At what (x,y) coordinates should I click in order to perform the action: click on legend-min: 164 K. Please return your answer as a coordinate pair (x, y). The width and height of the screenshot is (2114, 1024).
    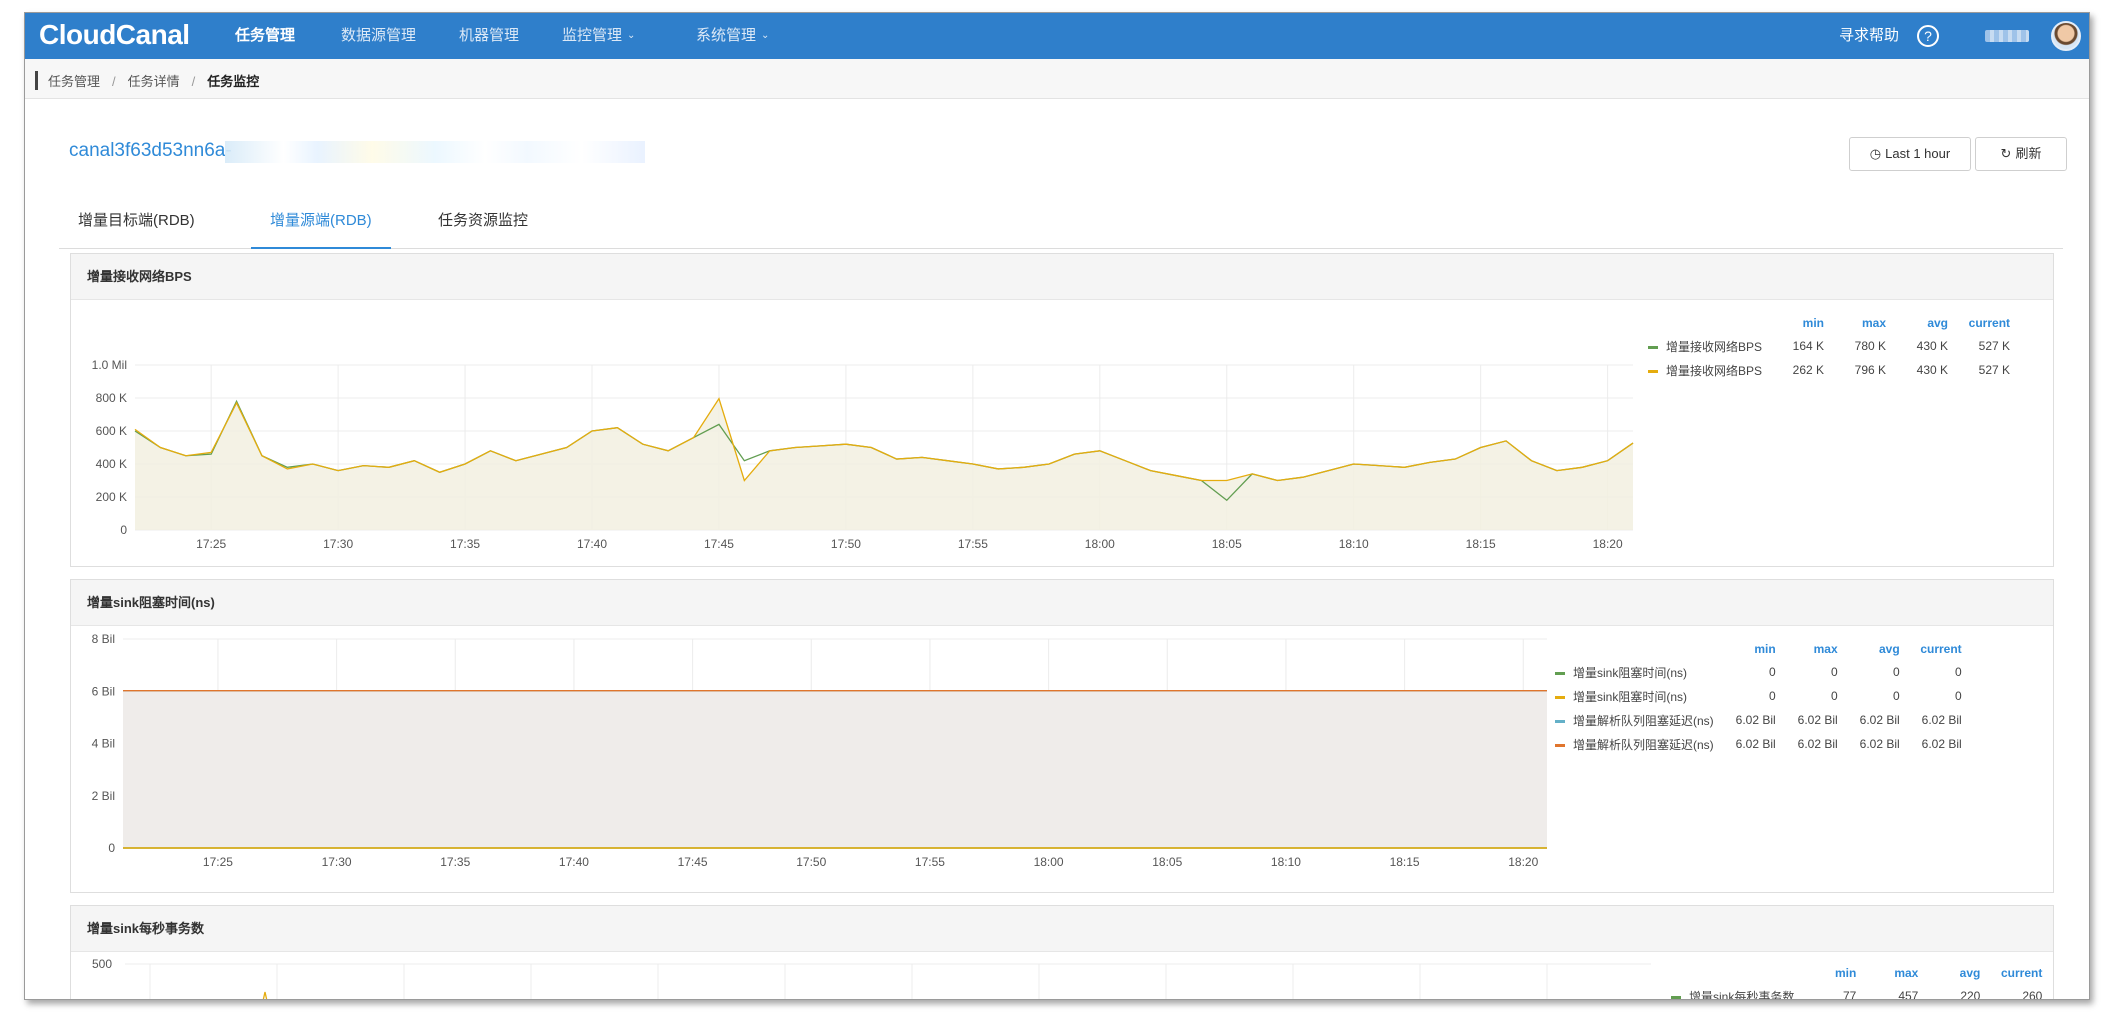
    Looking at the image, I should click on (1808, 346).